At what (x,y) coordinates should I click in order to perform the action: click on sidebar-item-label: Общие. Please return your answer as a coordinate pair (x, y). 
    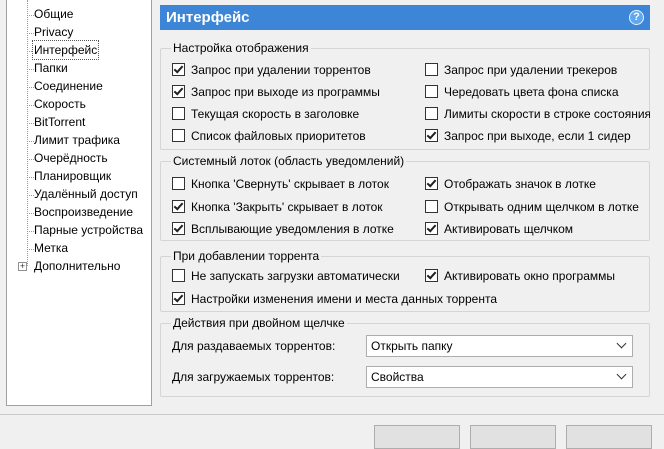
    Looking at the image, I should click on (54, 14).